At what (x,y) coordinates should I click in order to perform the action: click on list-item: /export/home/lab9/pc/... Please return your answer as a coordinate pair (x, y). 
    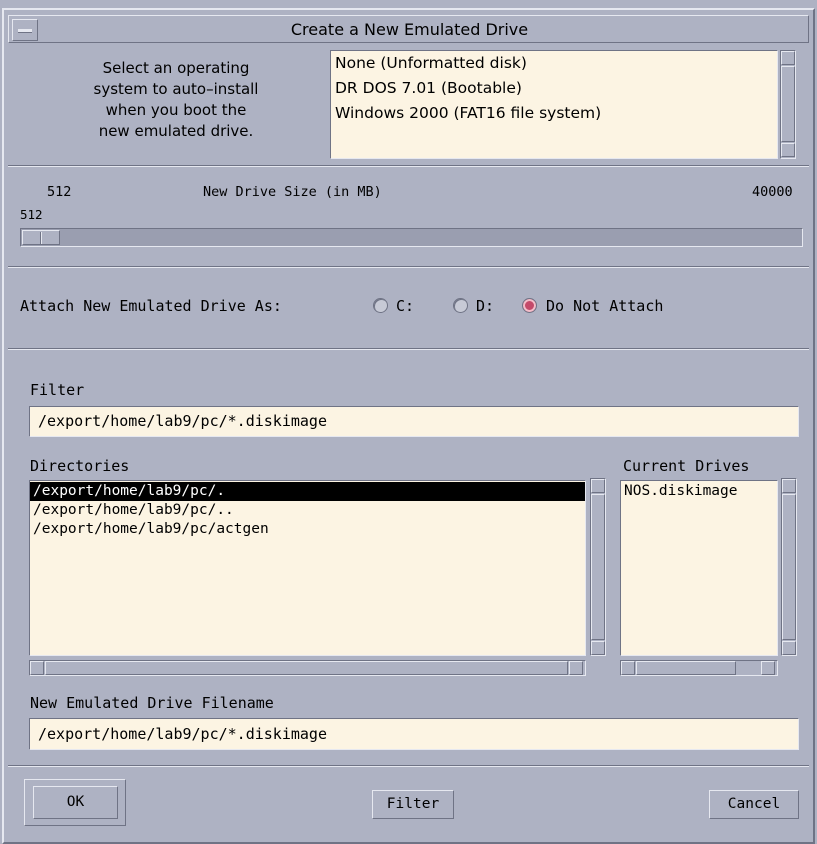
    Looking at the image, I should click on (307, 510).